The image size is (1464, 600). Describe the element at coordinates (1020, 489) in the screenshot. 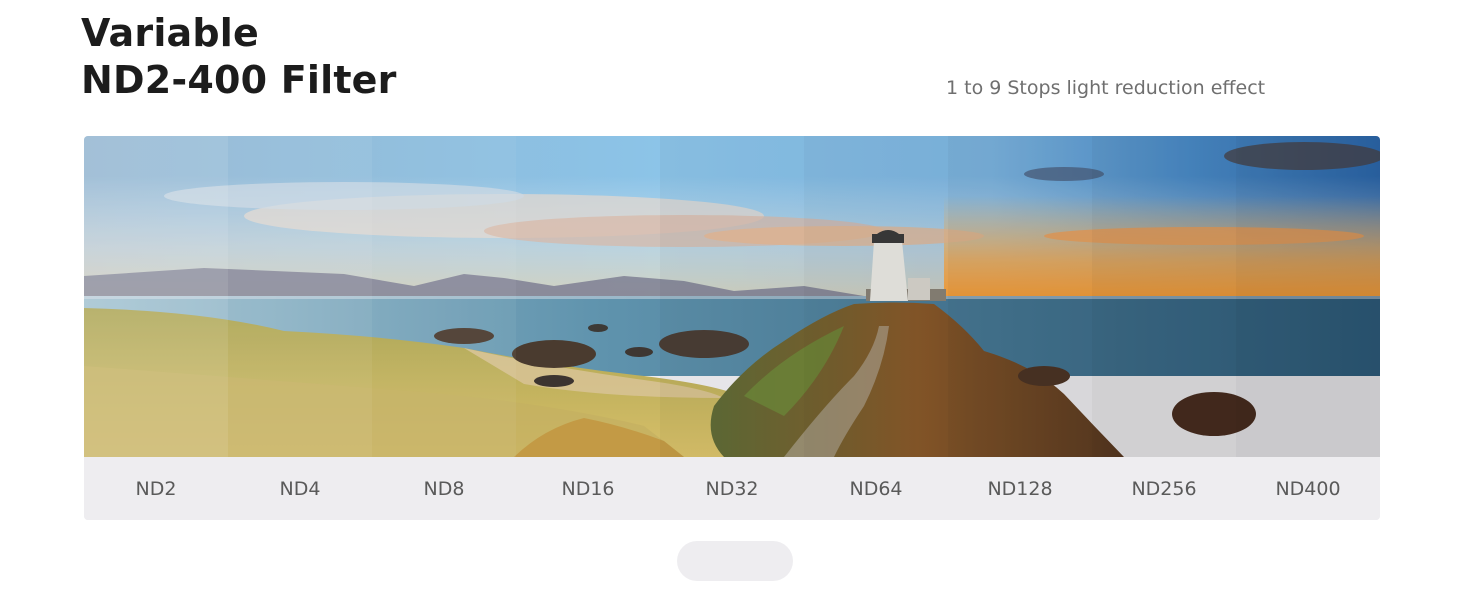

I see `filter-label: ND128` at that location.